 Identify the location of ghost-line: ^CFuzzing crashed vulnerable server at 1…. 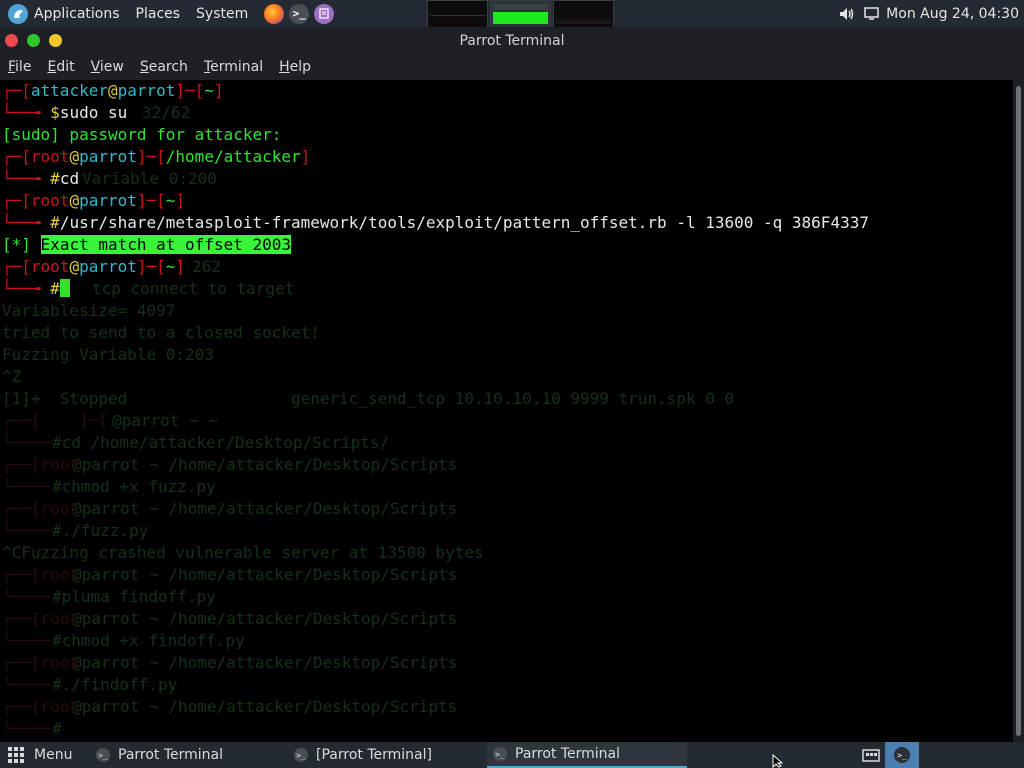
(243, 552).